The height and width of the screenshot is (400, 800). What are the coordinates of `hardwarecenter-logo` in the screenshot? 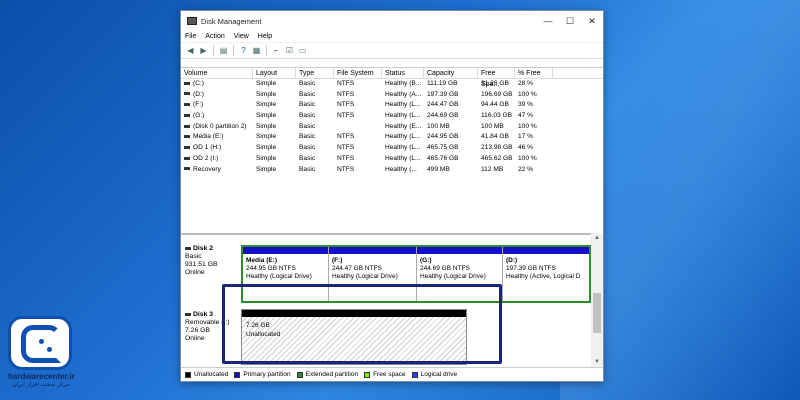 It's located at (40, 343).